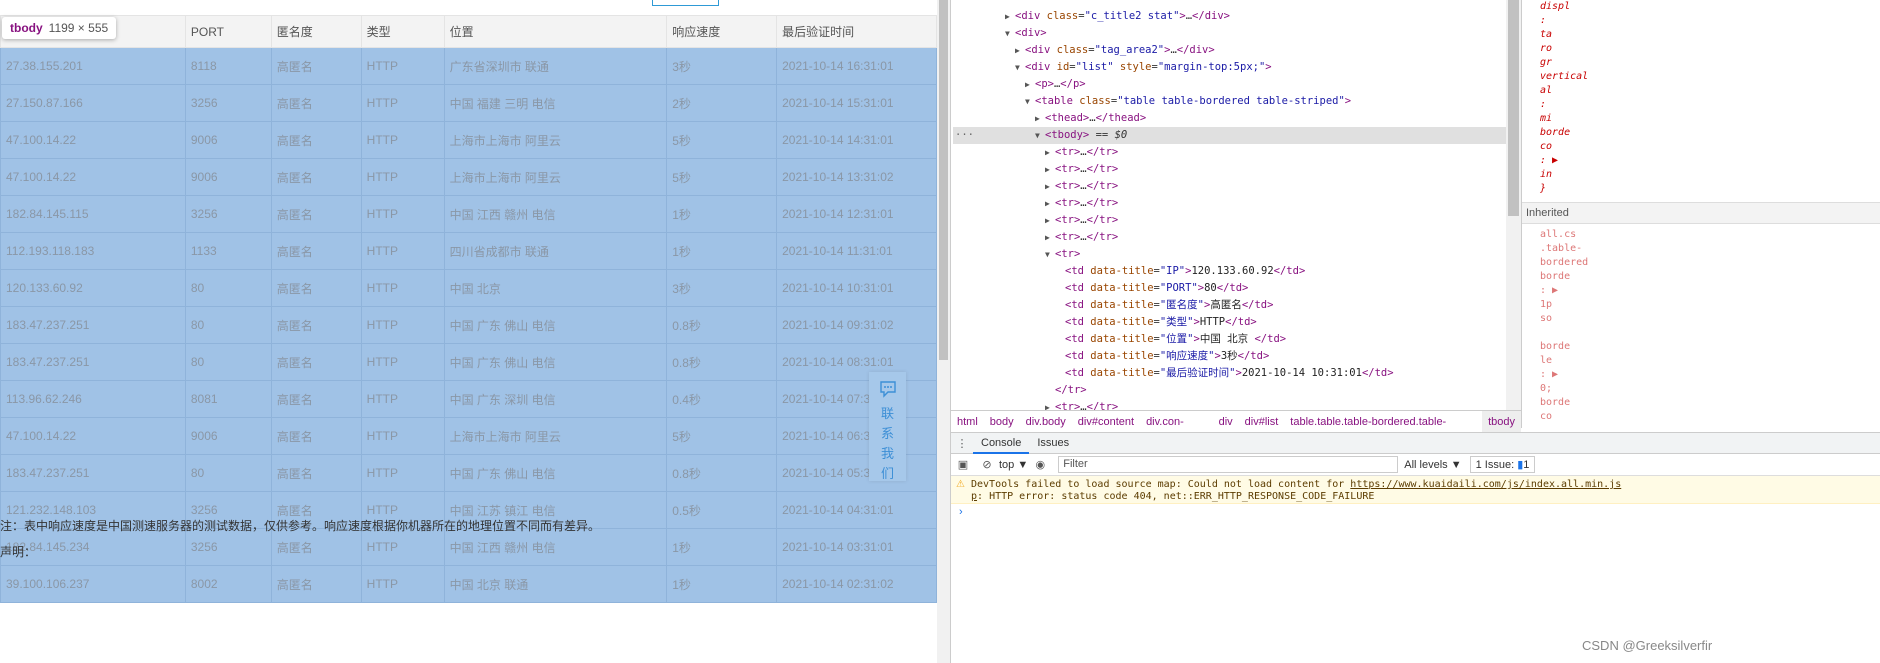  What do you see at coordinates (93, 288) in the screenshot?
I see `table-cell: 120.133.60.92` at bounding box center [93, 288].